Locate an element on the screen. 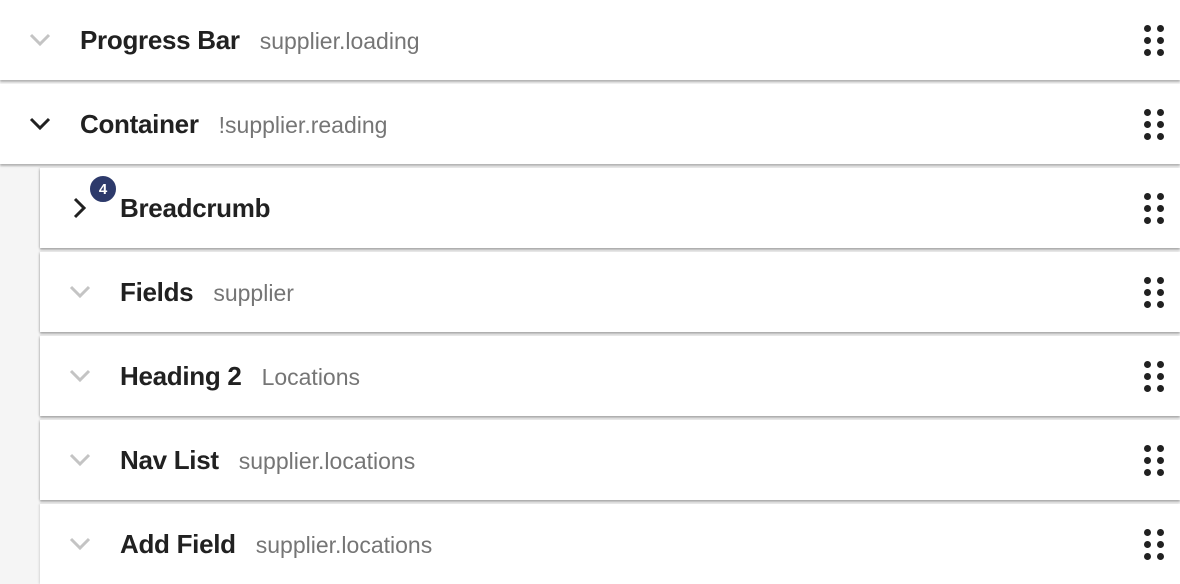  row-title: Breadcrumb is located at coordinates (195, 207).